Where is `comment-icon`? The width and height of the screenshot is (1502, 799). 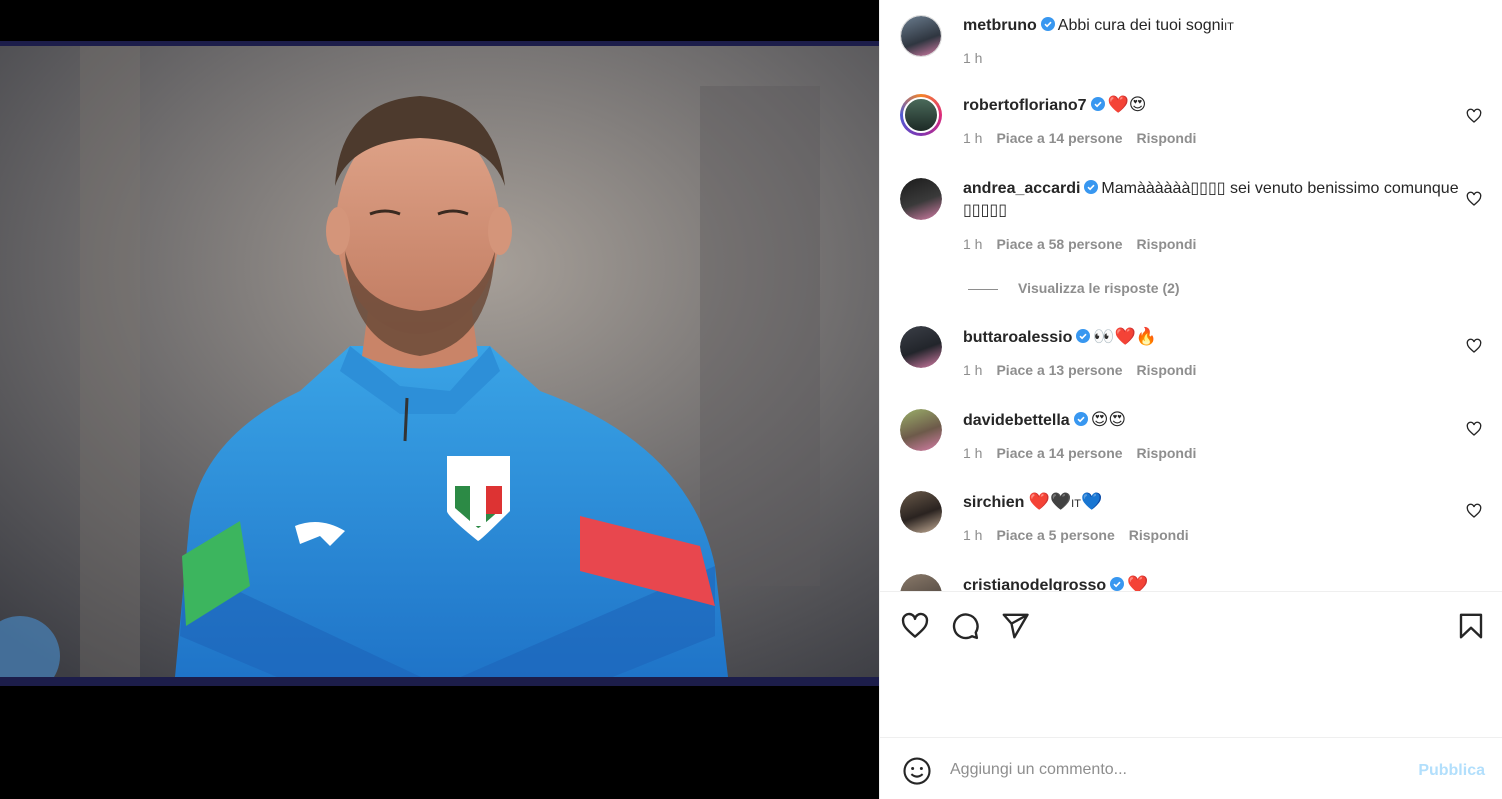
comment-icon is located at coordinates (965, 626).